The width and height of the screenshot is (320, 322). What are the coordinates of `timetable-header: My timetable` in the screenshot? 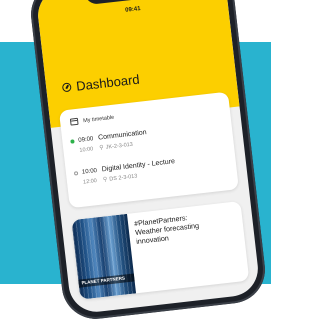 It's located at (92, 120).